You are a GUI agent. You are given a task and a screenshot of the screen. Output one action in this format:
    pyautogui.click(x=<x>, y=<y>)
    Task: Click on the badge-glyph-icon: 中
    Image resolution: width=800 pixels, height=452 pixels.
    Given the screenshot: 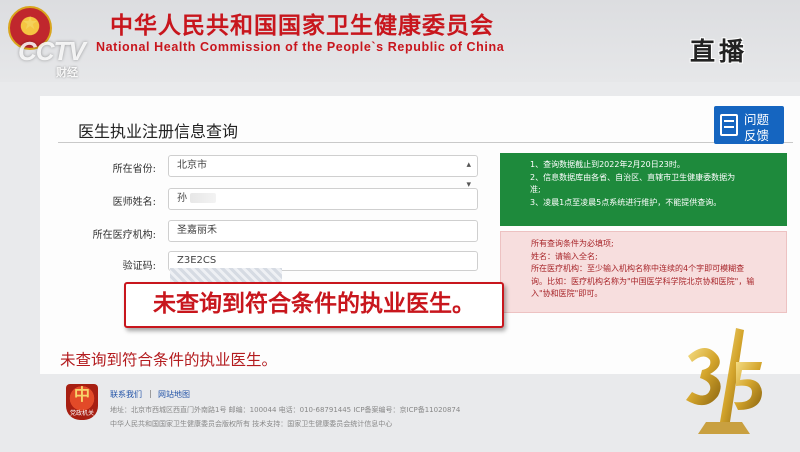 What is the action you would take?
    pyautogui.click(x=81, y=394)
    